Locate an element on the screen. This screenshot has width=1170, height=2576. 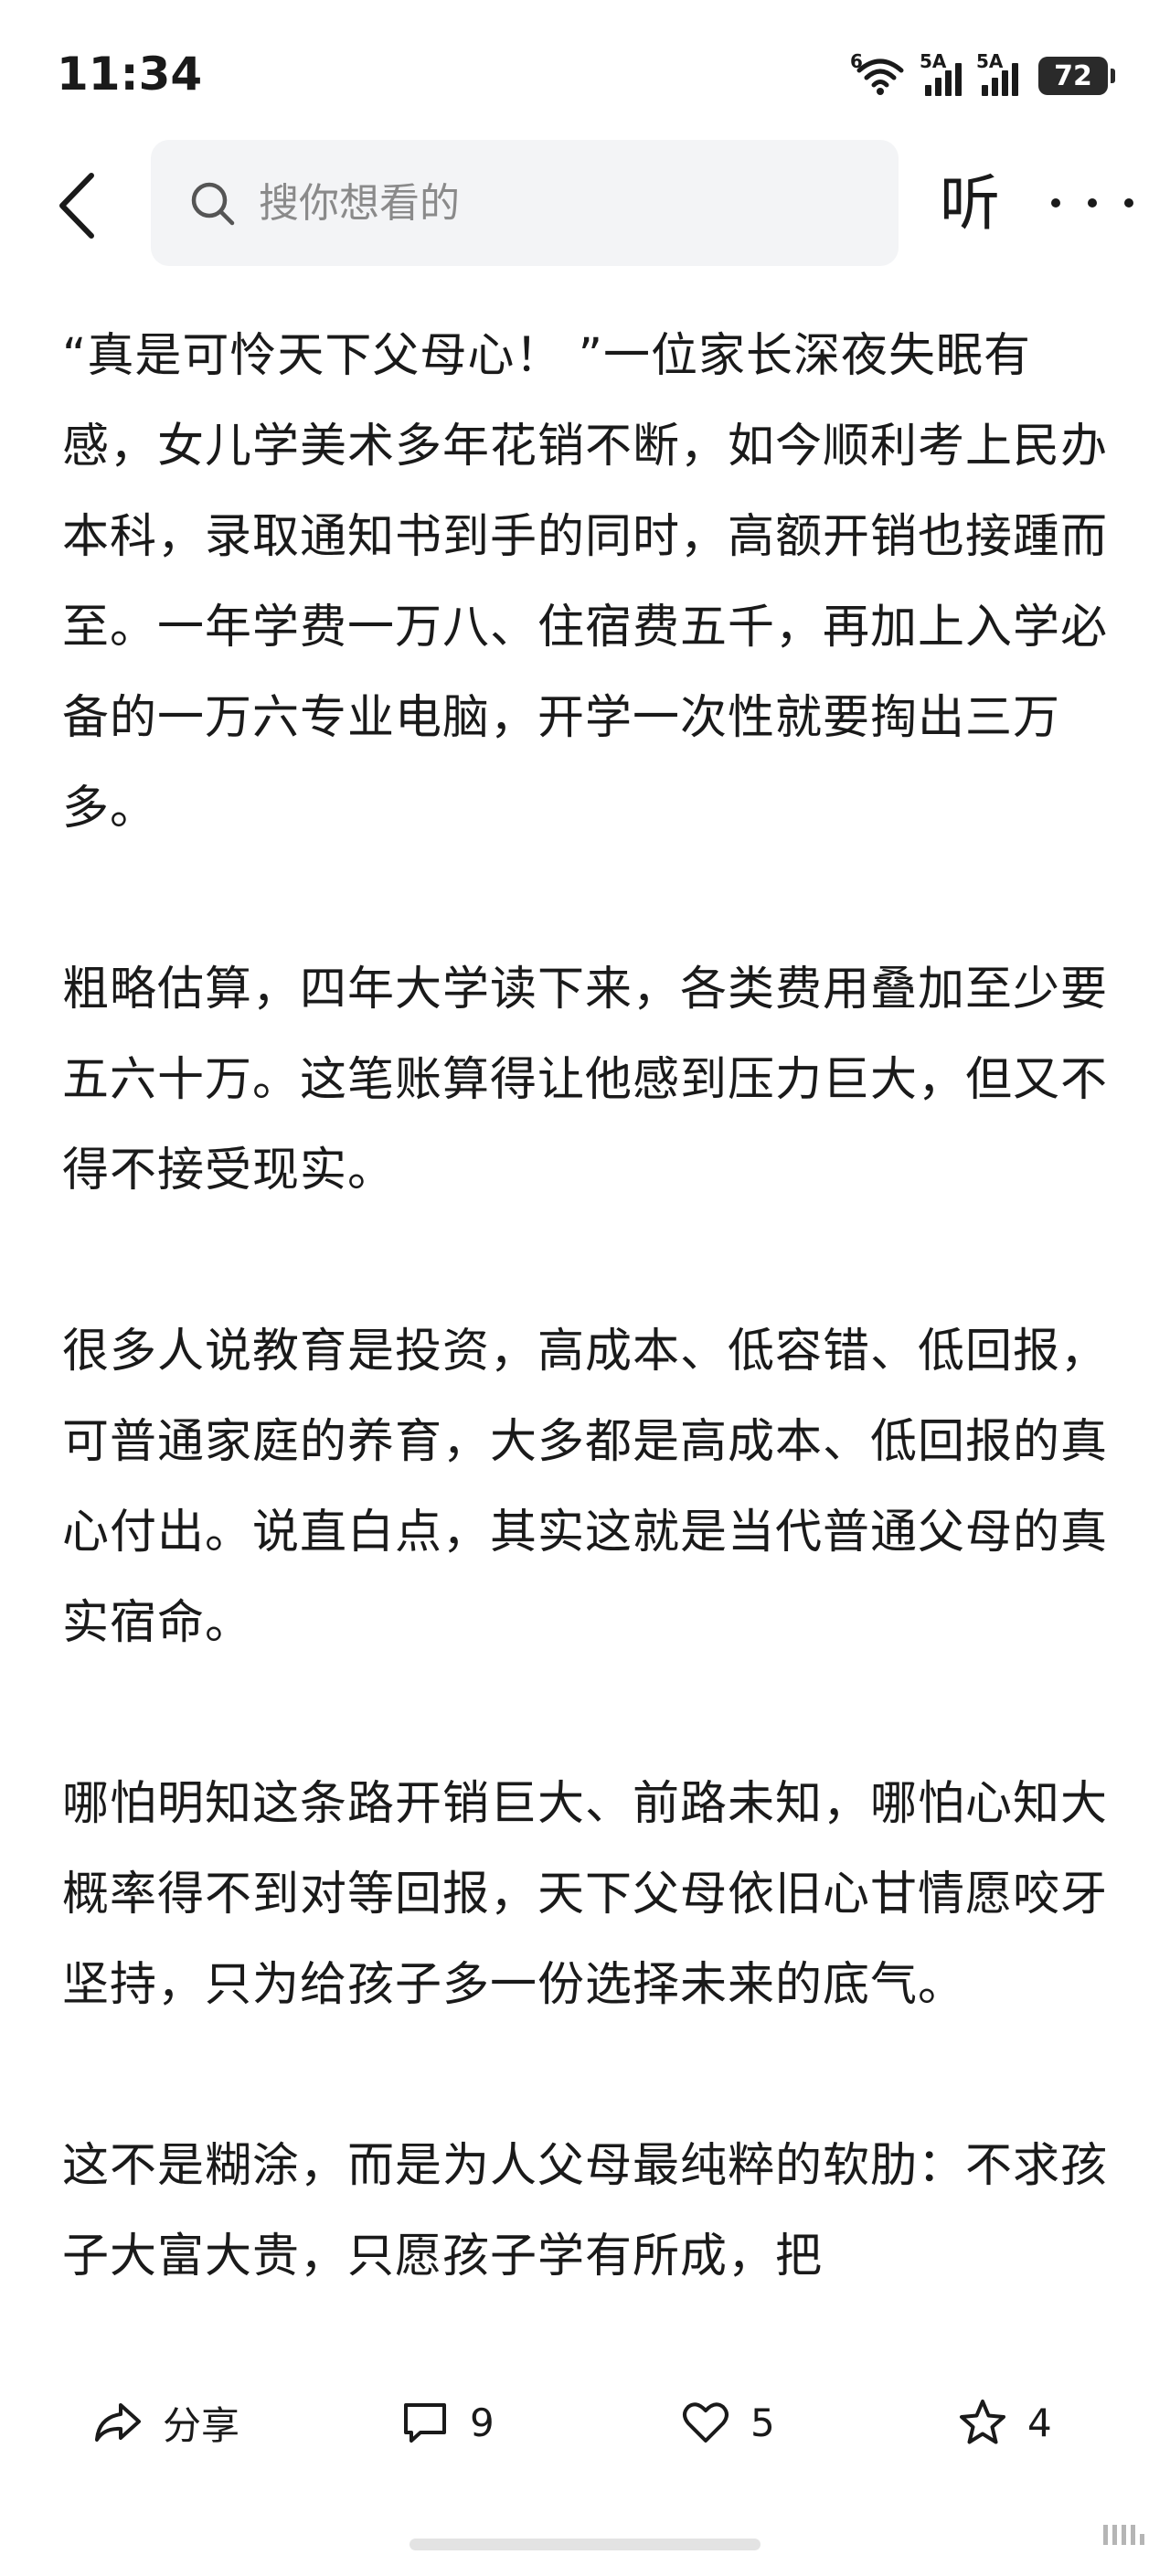
like-count: 5 is located at coordinates (763, 2422).